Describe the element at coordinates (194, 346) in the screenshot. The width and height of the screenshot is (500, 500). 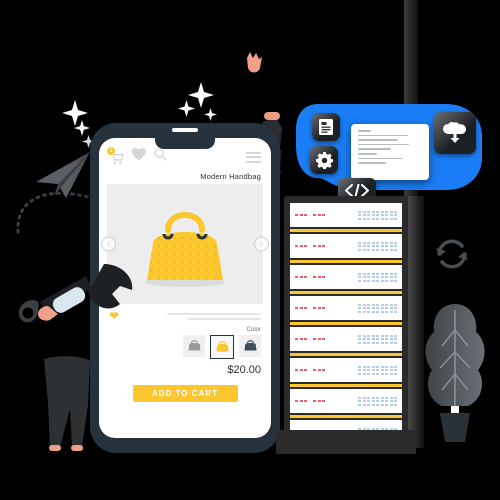
I see `color-swatch-gray` at that location.